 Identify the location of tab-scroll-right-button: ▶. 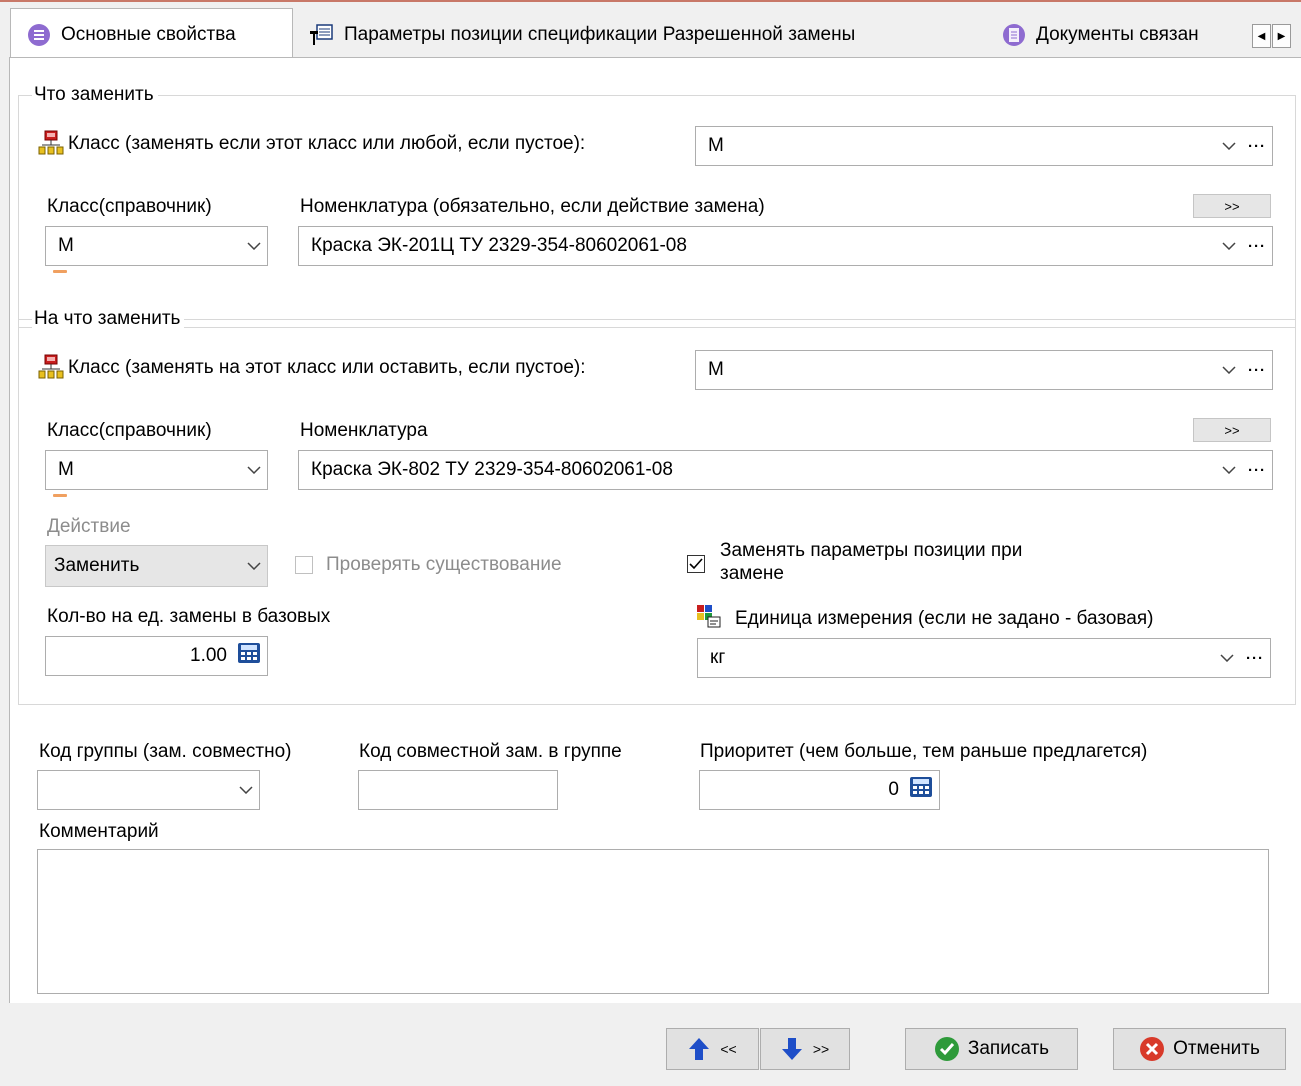
(1281, 36).